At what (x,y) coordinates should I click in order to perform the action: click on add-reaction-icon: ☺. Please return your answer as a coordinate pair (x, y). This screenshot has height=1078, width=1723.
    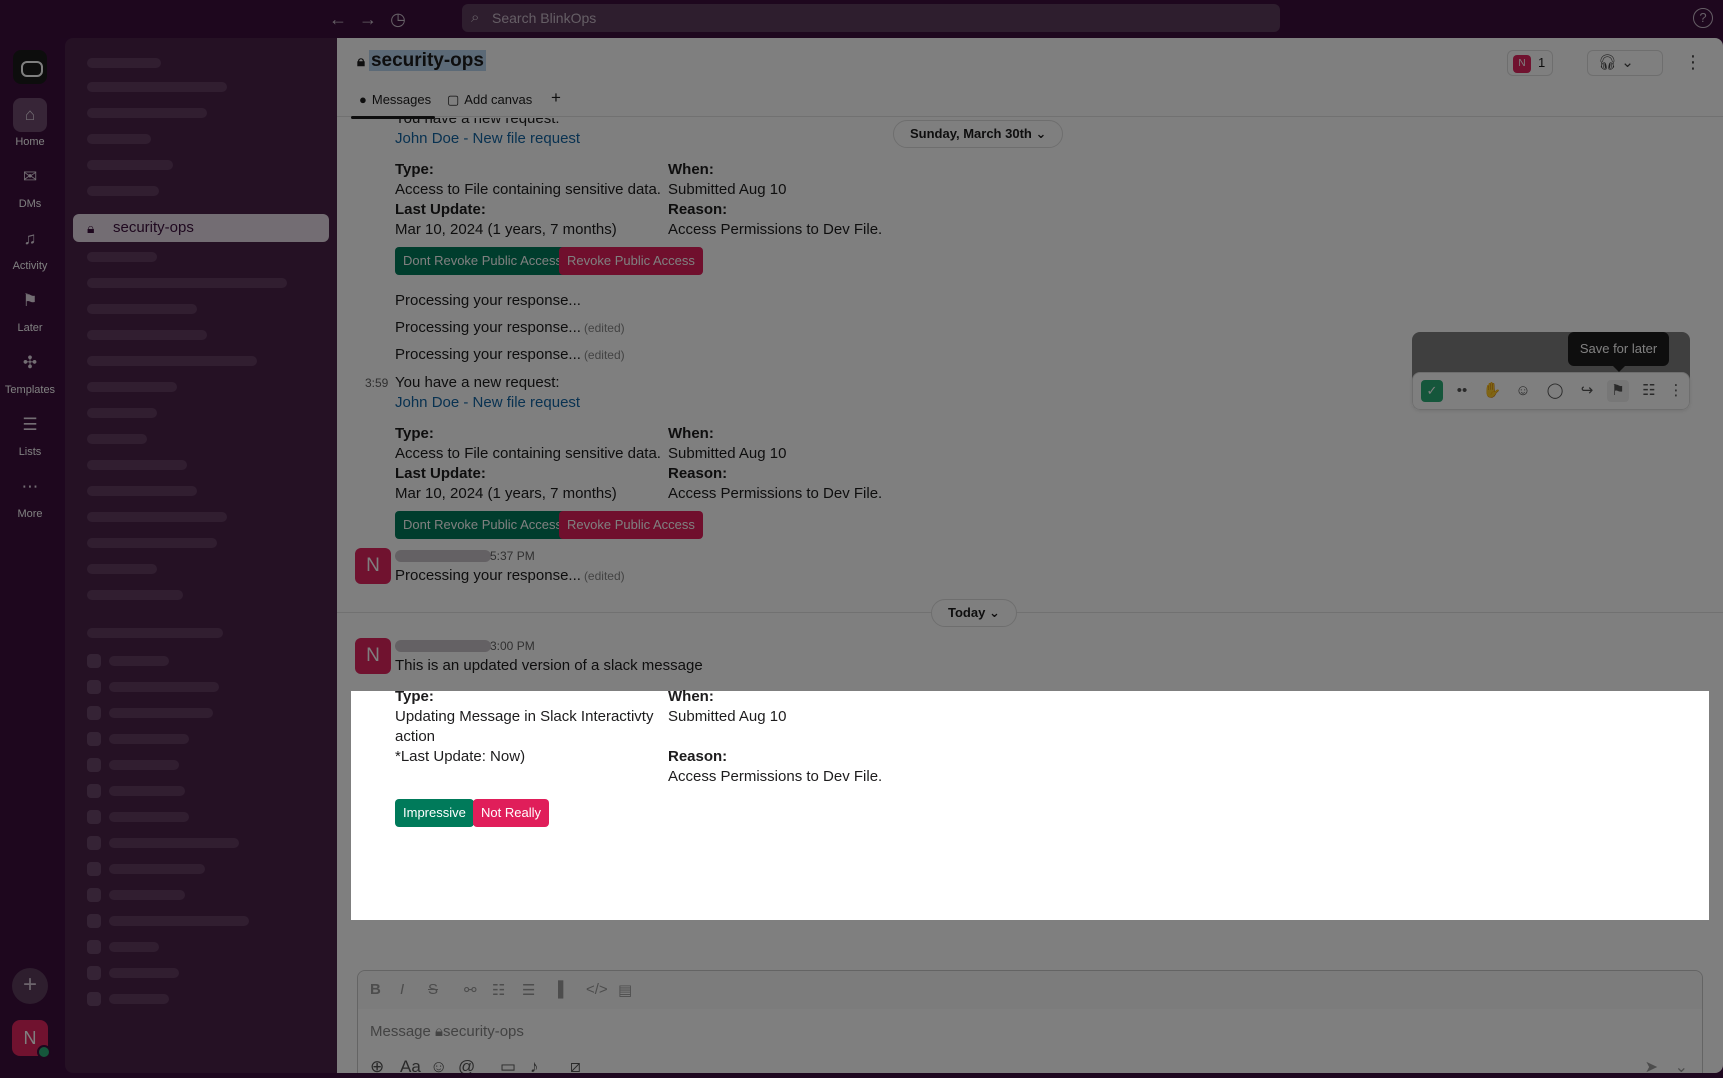
    Looking at the image, I should click on (1523, 391).